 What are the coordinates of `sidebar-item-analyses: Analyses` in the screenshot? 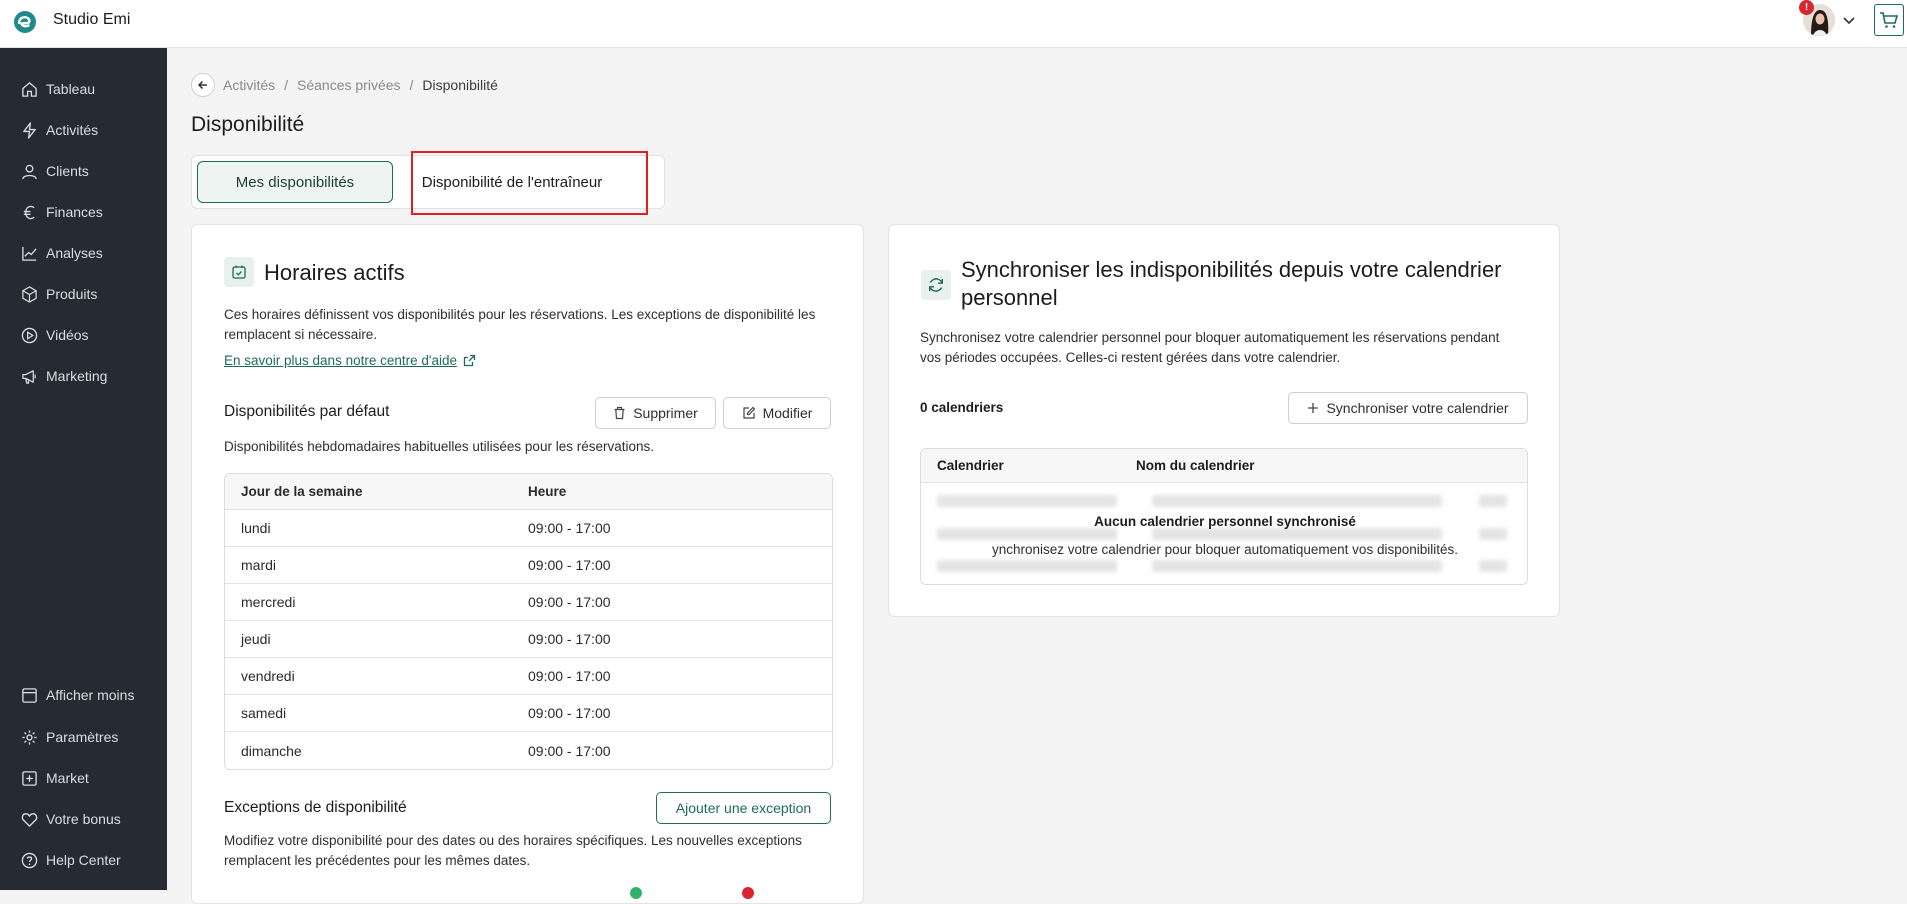 It's located at (83, 253).